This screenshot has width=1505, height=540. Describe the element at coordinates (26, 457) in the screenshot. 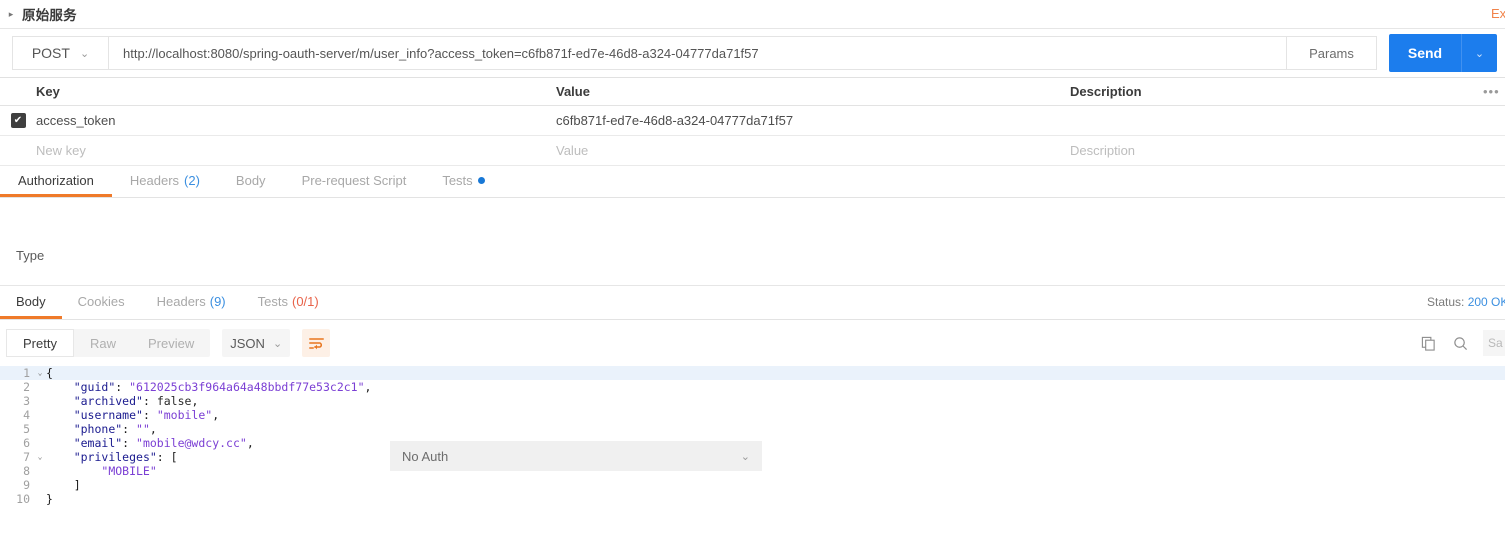

I see `line-number: 7` at that location.